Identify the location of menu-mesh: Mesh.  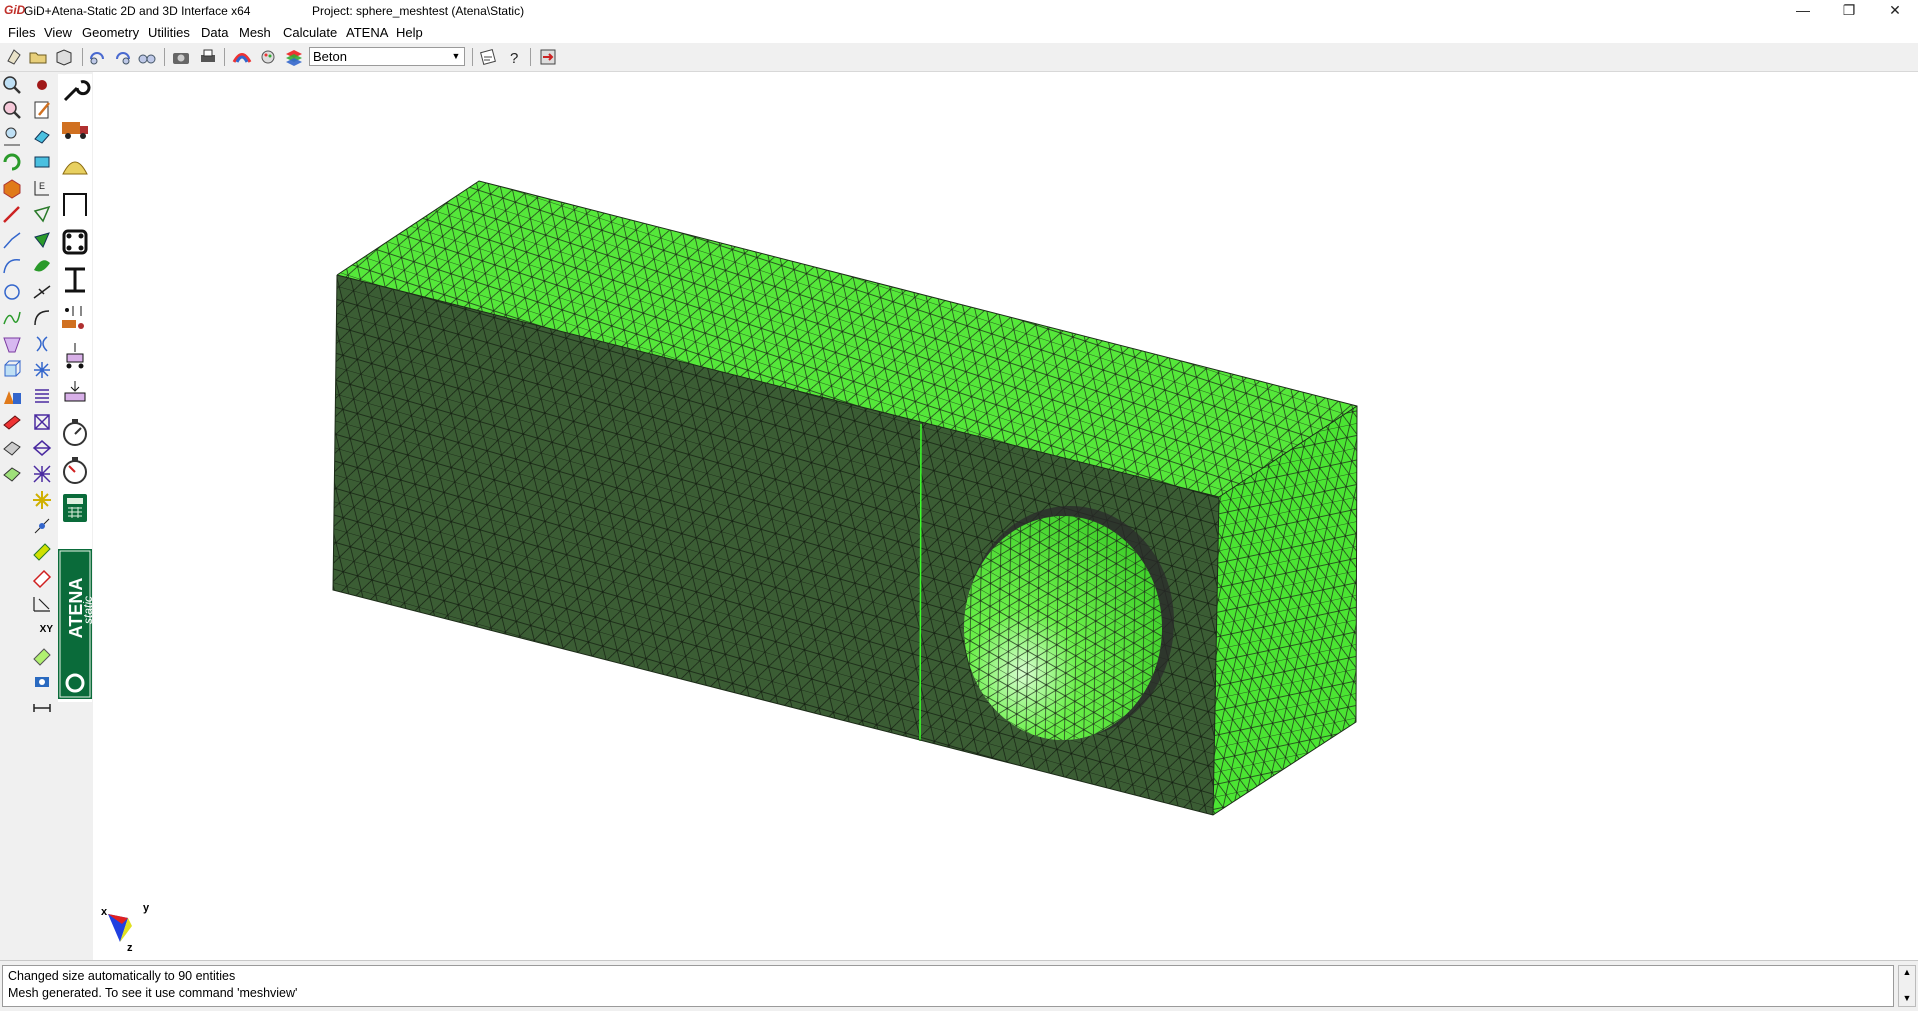
(255, 32).